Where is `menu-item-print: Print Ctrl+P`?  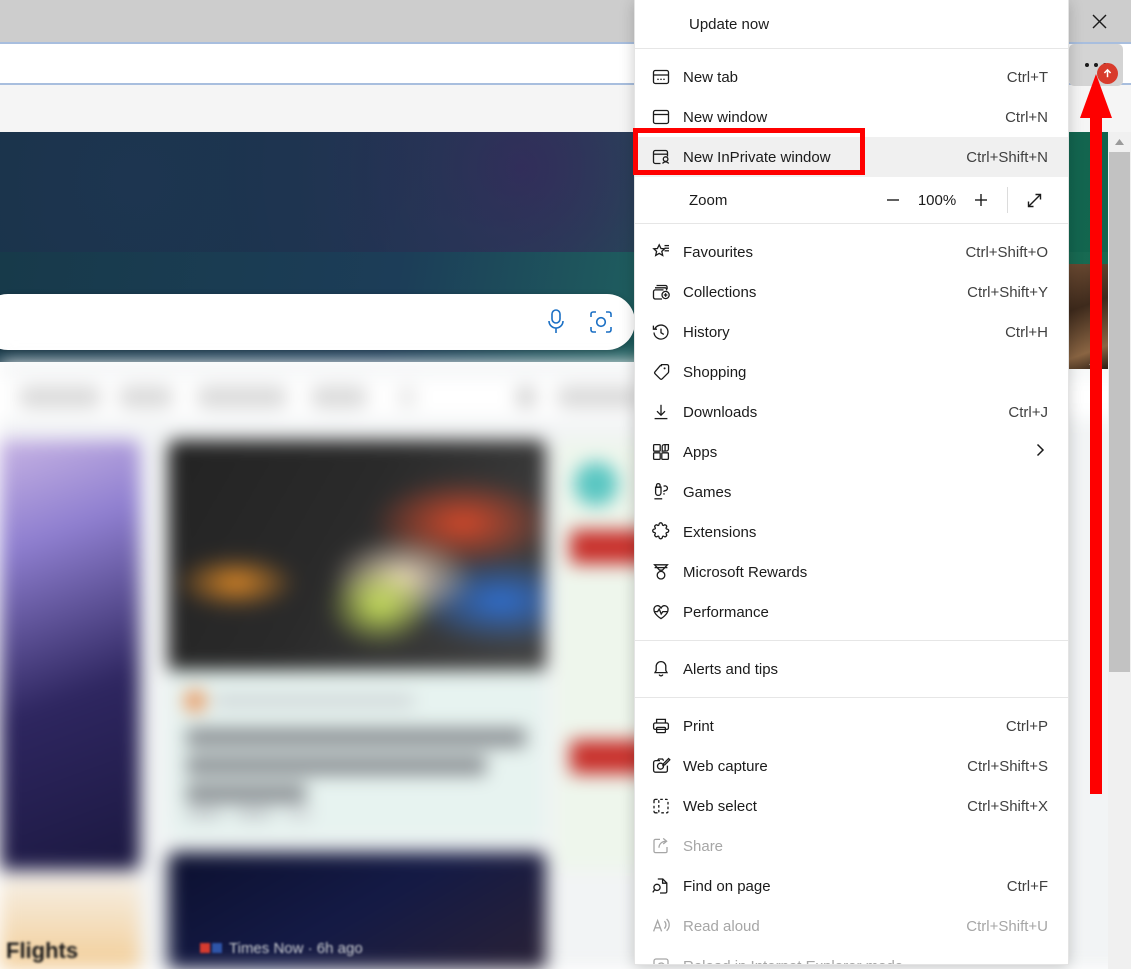 menu-item-print: Print Ctrl+P is located at coordinates (851, 726).